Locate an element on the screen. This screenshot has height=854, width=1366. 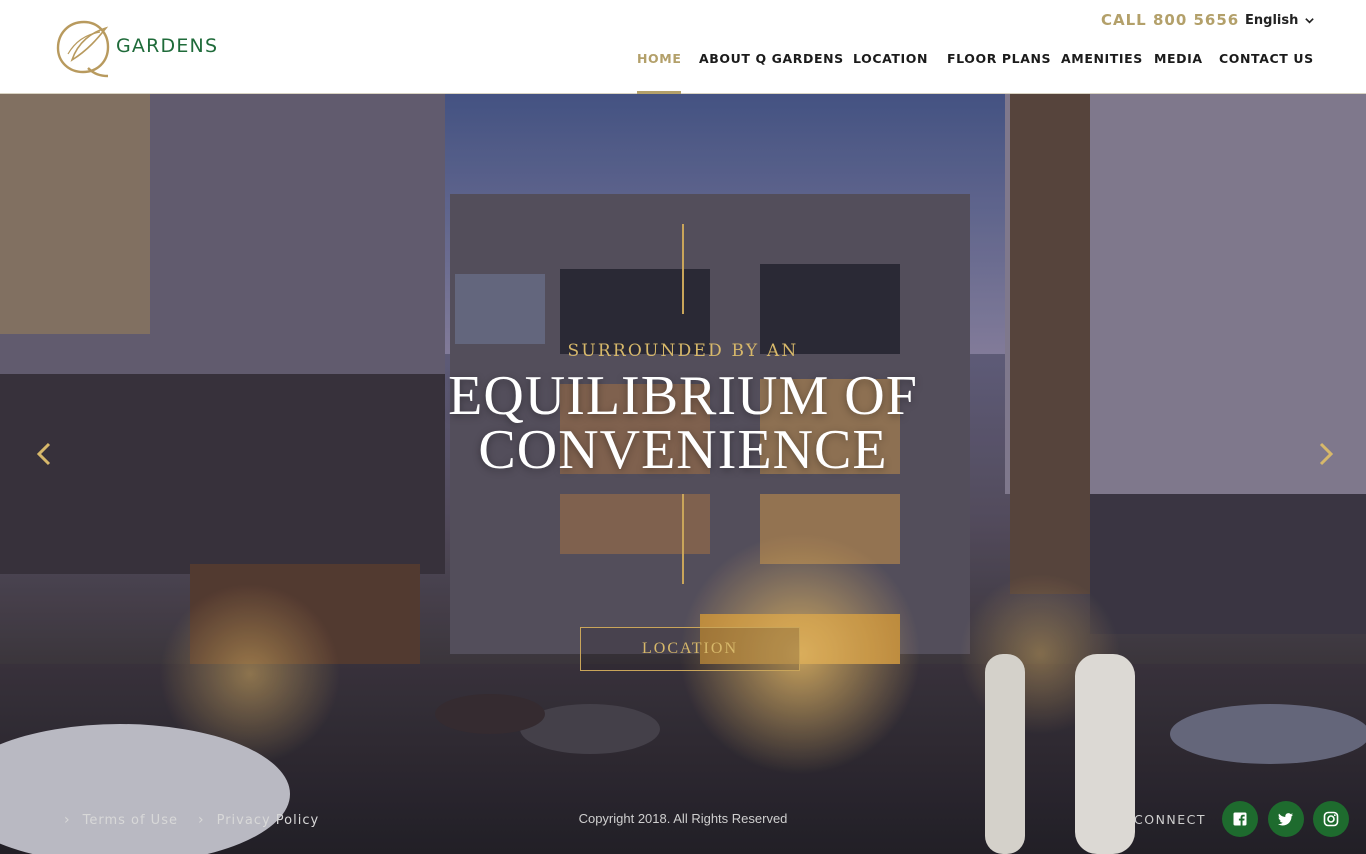
nav-media: MEDIA is located at coordinates (1178, 72).